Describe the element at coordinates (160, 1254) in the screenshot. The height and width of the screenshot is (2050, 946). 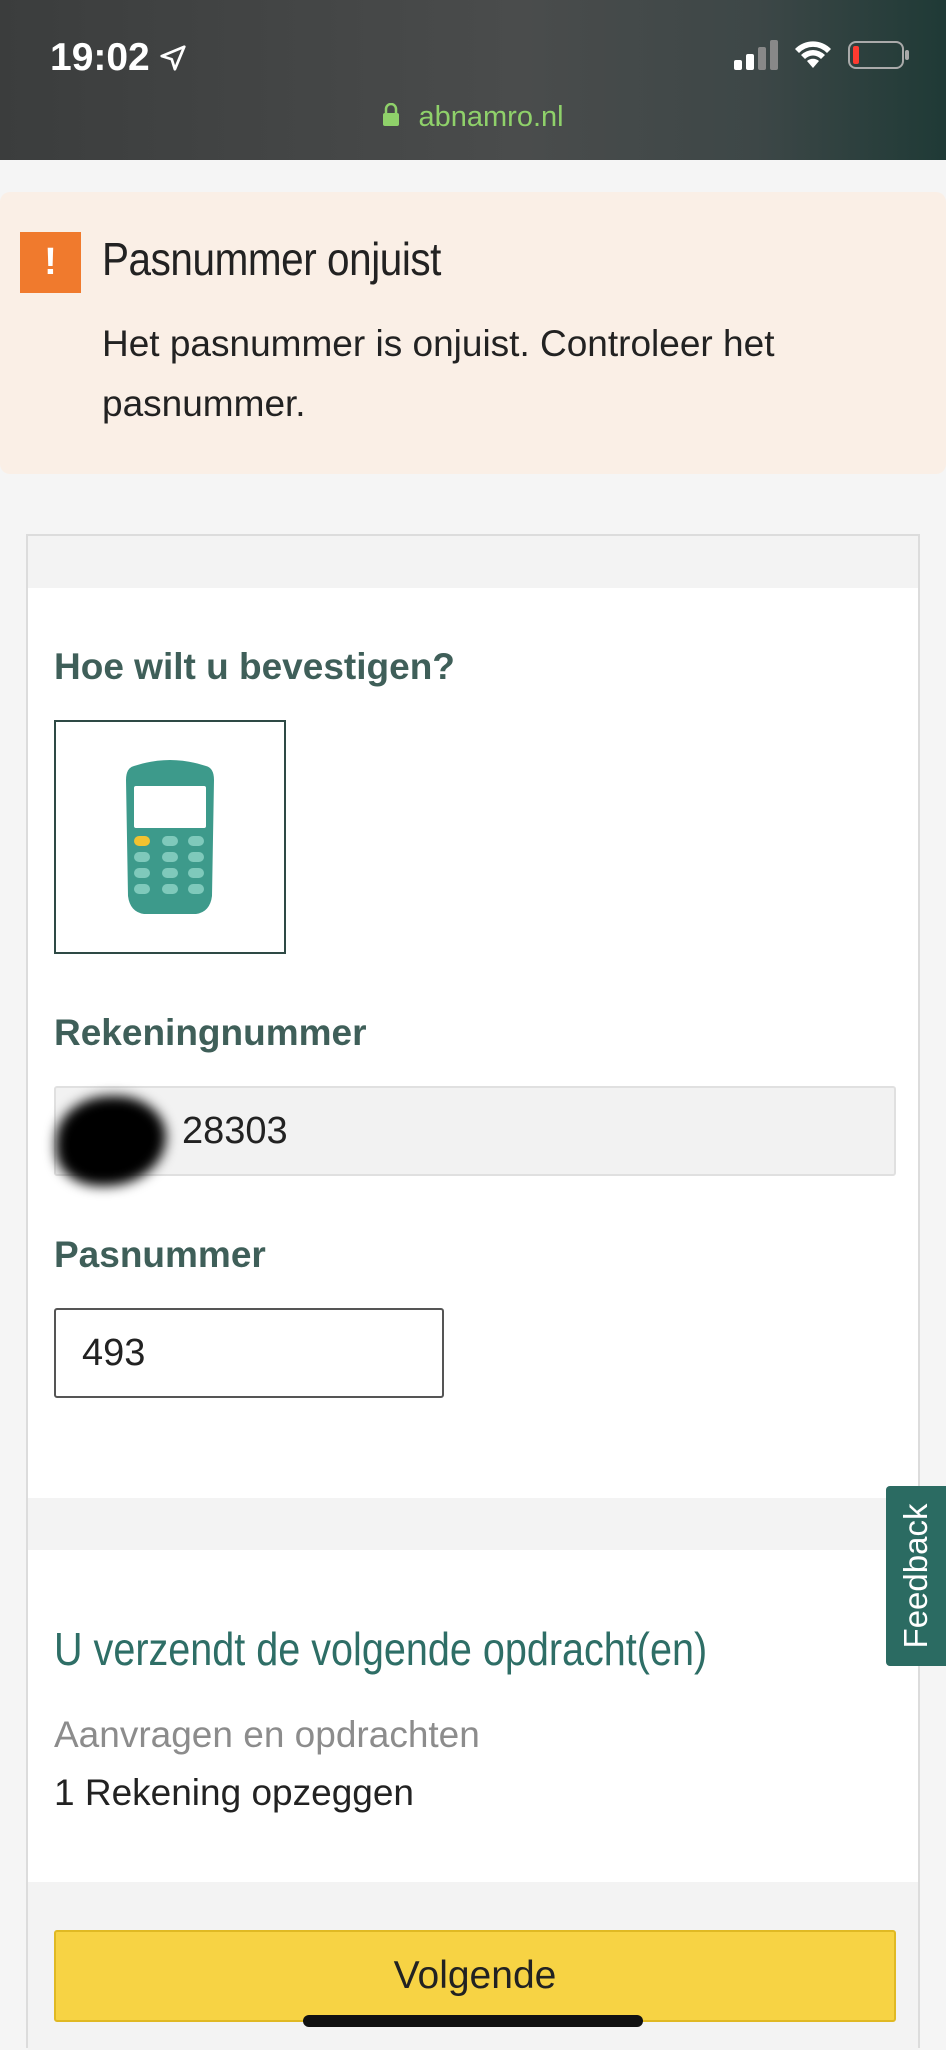
I see `card-number-label: Pasnummer` at that location.